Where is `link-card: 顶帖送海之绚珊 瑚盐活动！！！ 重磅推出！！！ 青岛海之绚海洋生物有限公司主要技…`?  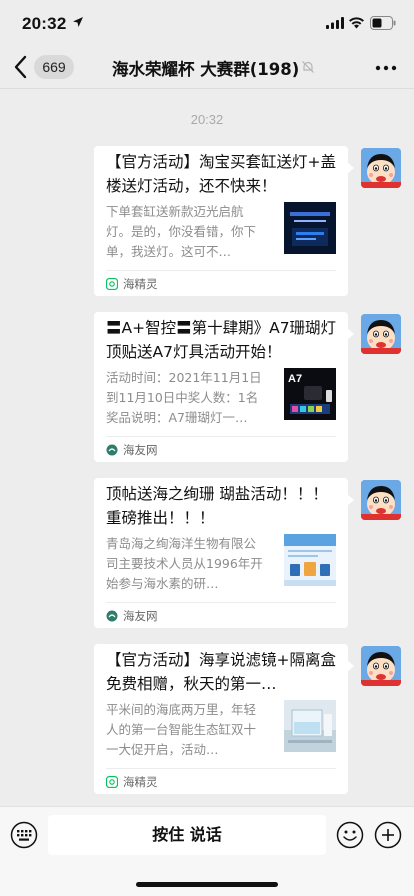
link-card: 顶帖送海之绚珊 瑚盐活动！！！ 重磅推出！！！ 青岛海之绚海洋生物有限公司主要技… is located at coordinates (224, 553).